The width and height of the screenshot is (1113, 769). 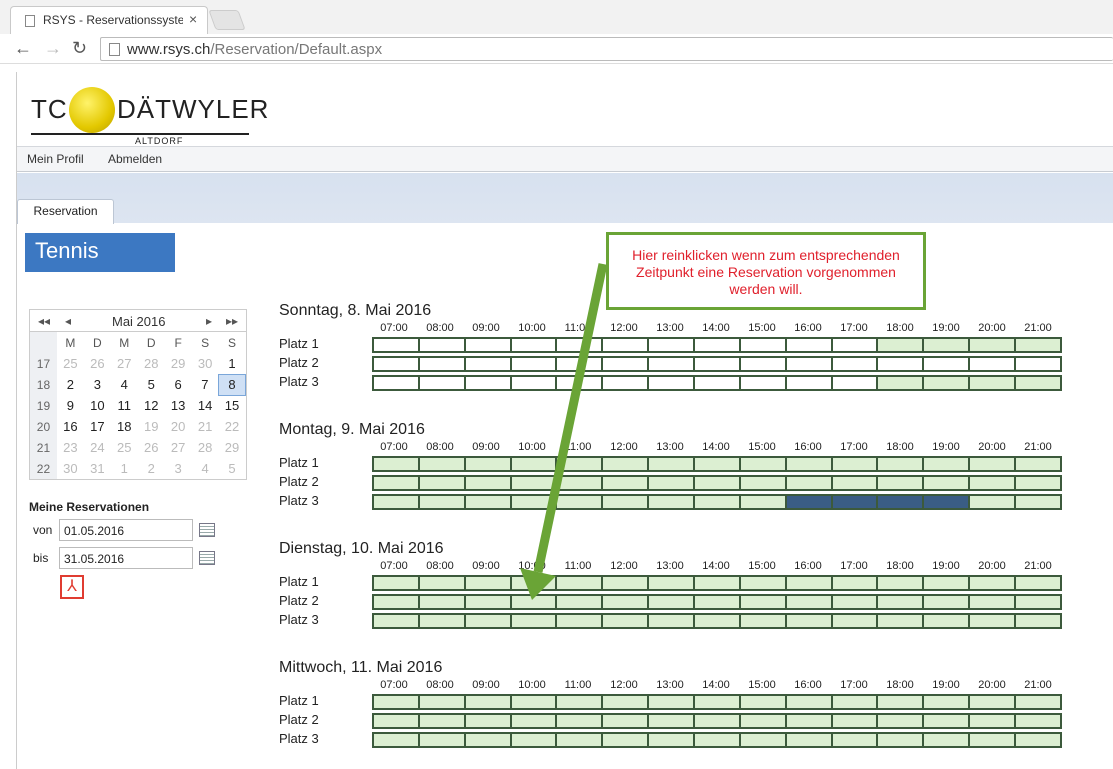 What do you see at coordinates (193, 19) in the screenshot?
I see `close-tab-icon: ×` at bounding box center [193, 19].